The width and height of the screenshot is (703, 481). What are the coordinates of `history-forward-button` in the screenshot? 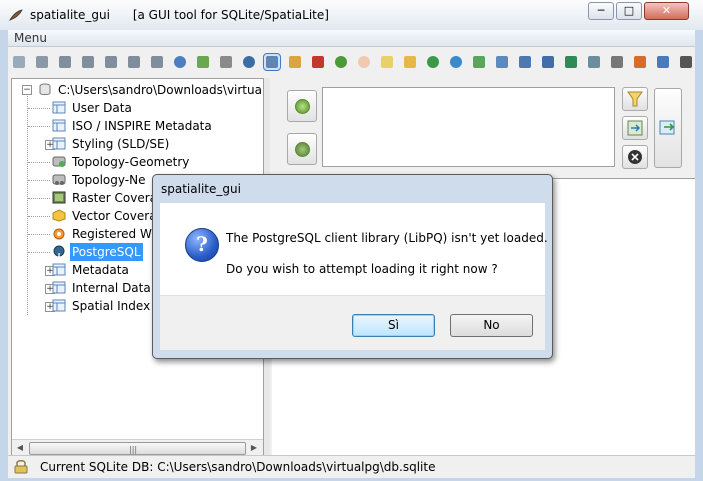 It's located at (302, 106).